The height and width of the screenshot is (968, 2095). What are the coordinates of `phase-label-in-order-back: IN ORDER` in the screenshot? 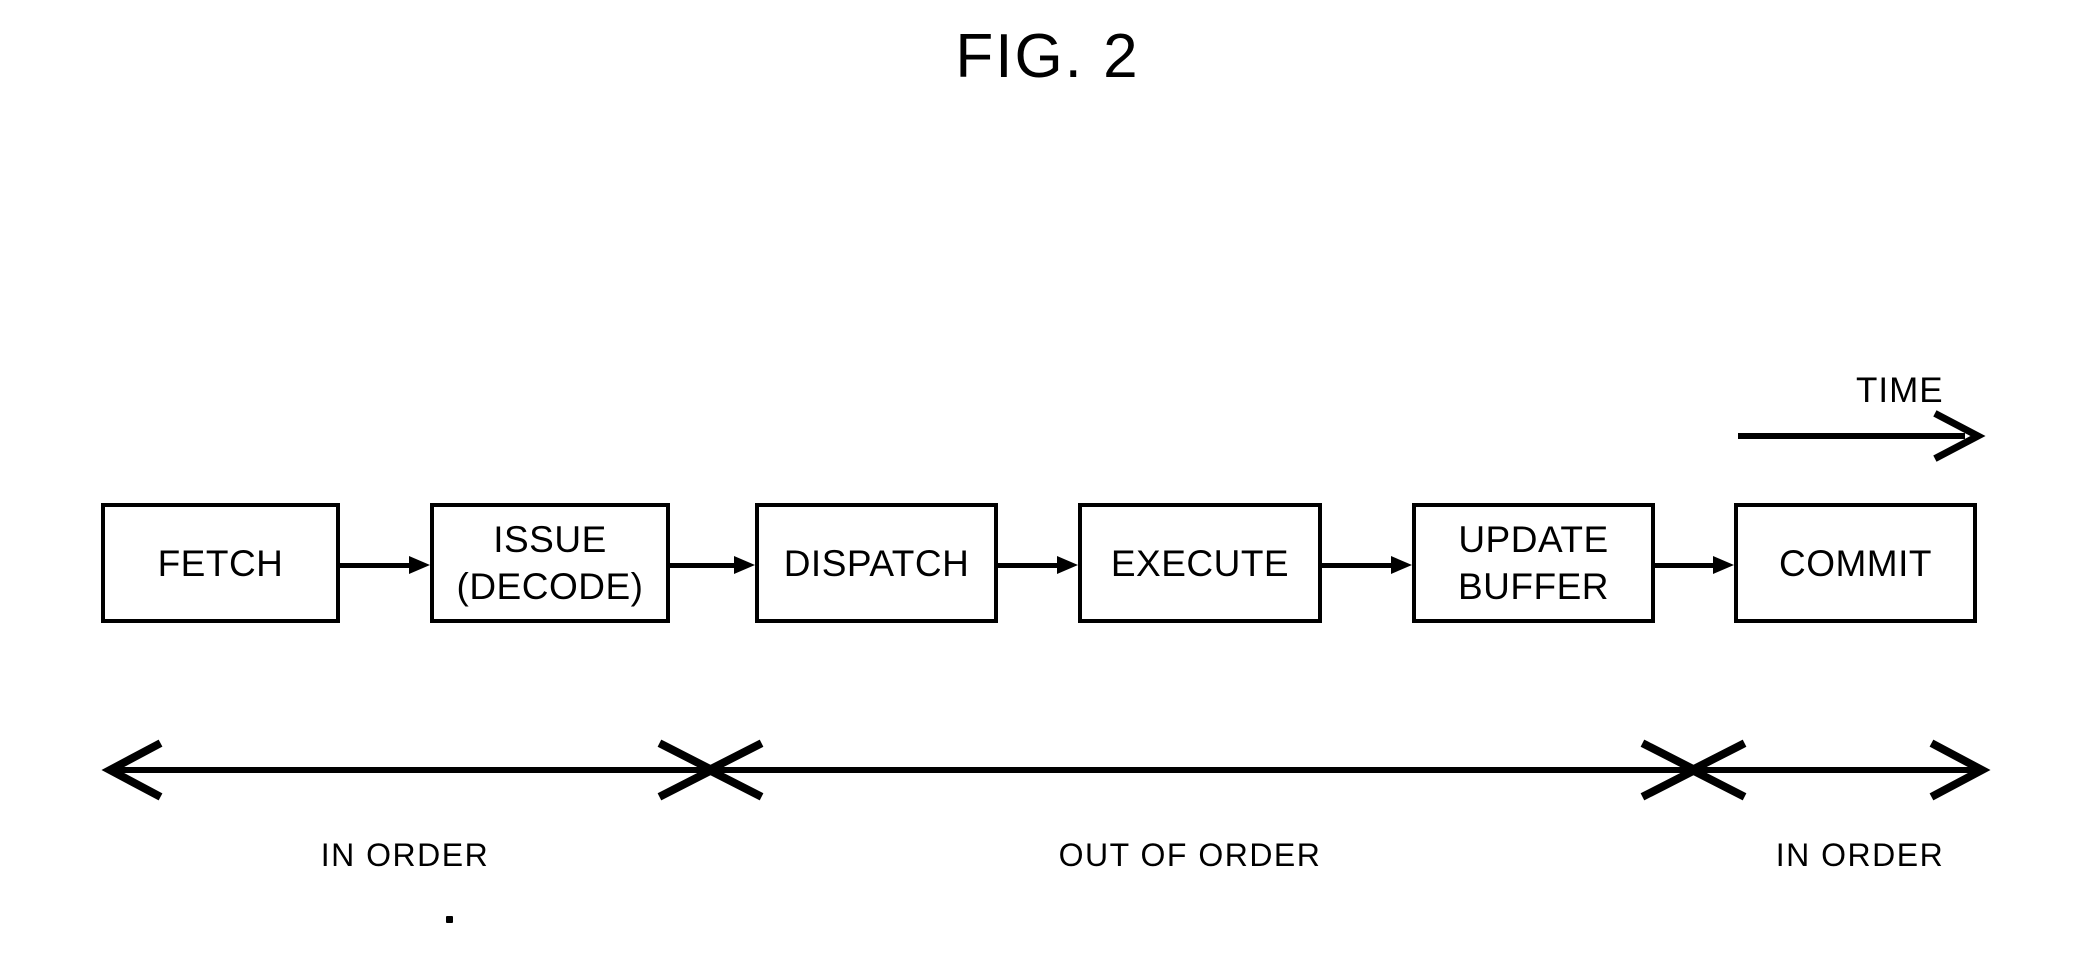 It's located at (1860, 855).